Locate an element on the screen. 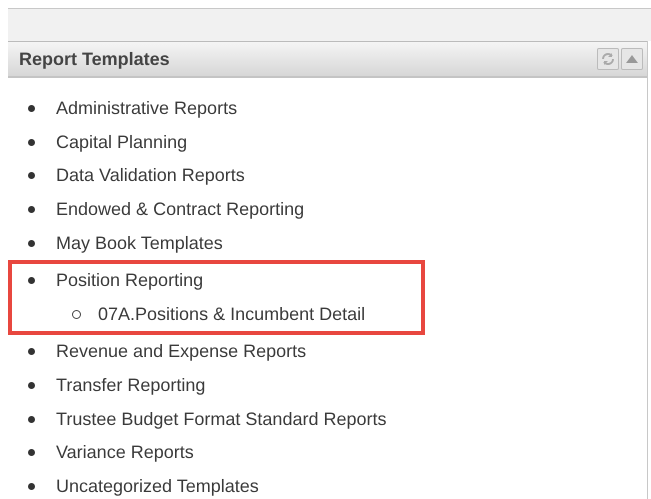 This screenshot has width=651, height=499. refresh-icon is located at coordinates (608, 59).